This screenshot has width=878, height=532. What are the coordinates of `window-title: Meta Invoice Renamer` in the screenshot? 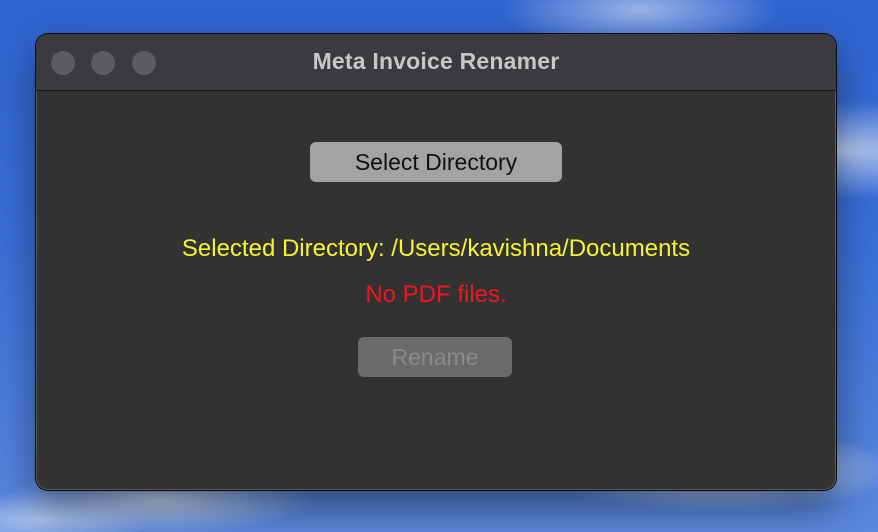 It's located at (436, 61).